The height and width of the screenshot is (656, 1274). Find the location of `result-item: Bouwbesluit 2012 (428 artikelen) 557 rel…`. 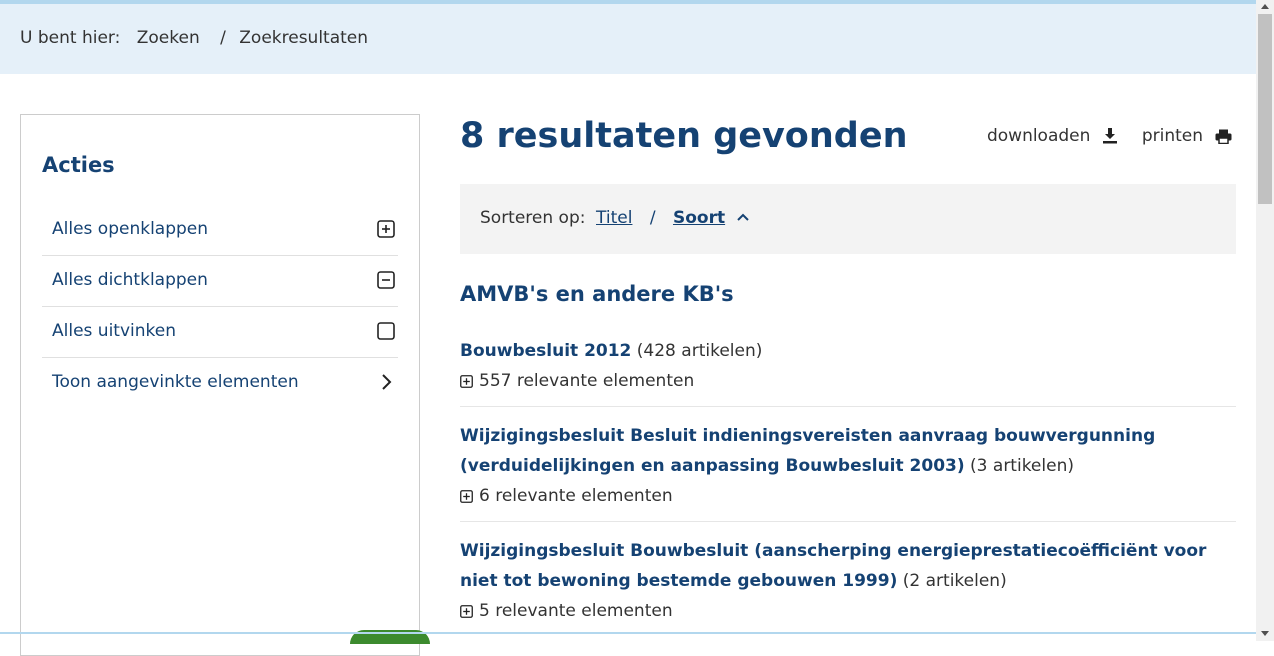

result-item: Bouwbesluit 2012 (428 artikelen) 557 rel… is located at coordinates (848, 370).